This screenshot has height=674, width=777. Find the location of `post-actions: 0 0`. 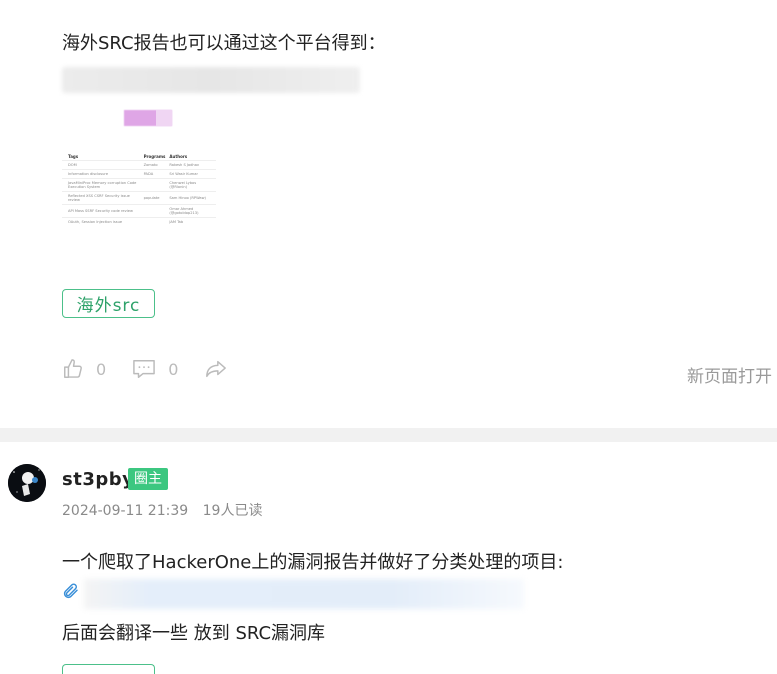

post-actions: 0 0 is located at coordinates (158, 369).